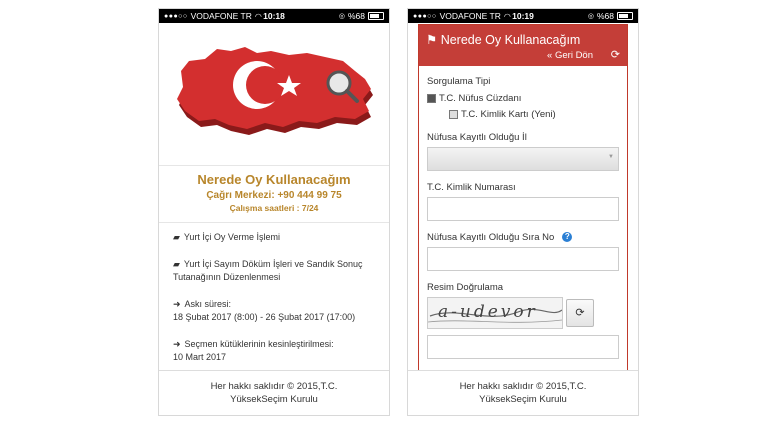  Describe the element at coordinates (491, 237) in the screenshot. I see `sequence-label: Nüfusa Kayıtlı Olduğu Sıra No` at that location.